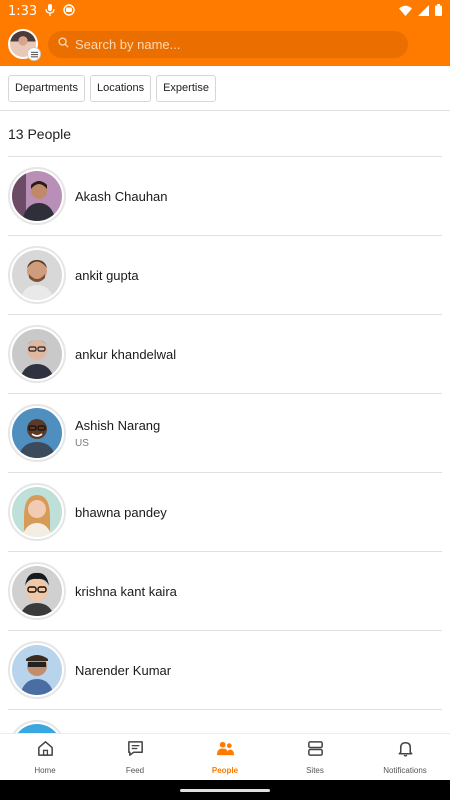  I want to click on filter-expertise: Expertise, so click(186, 88).